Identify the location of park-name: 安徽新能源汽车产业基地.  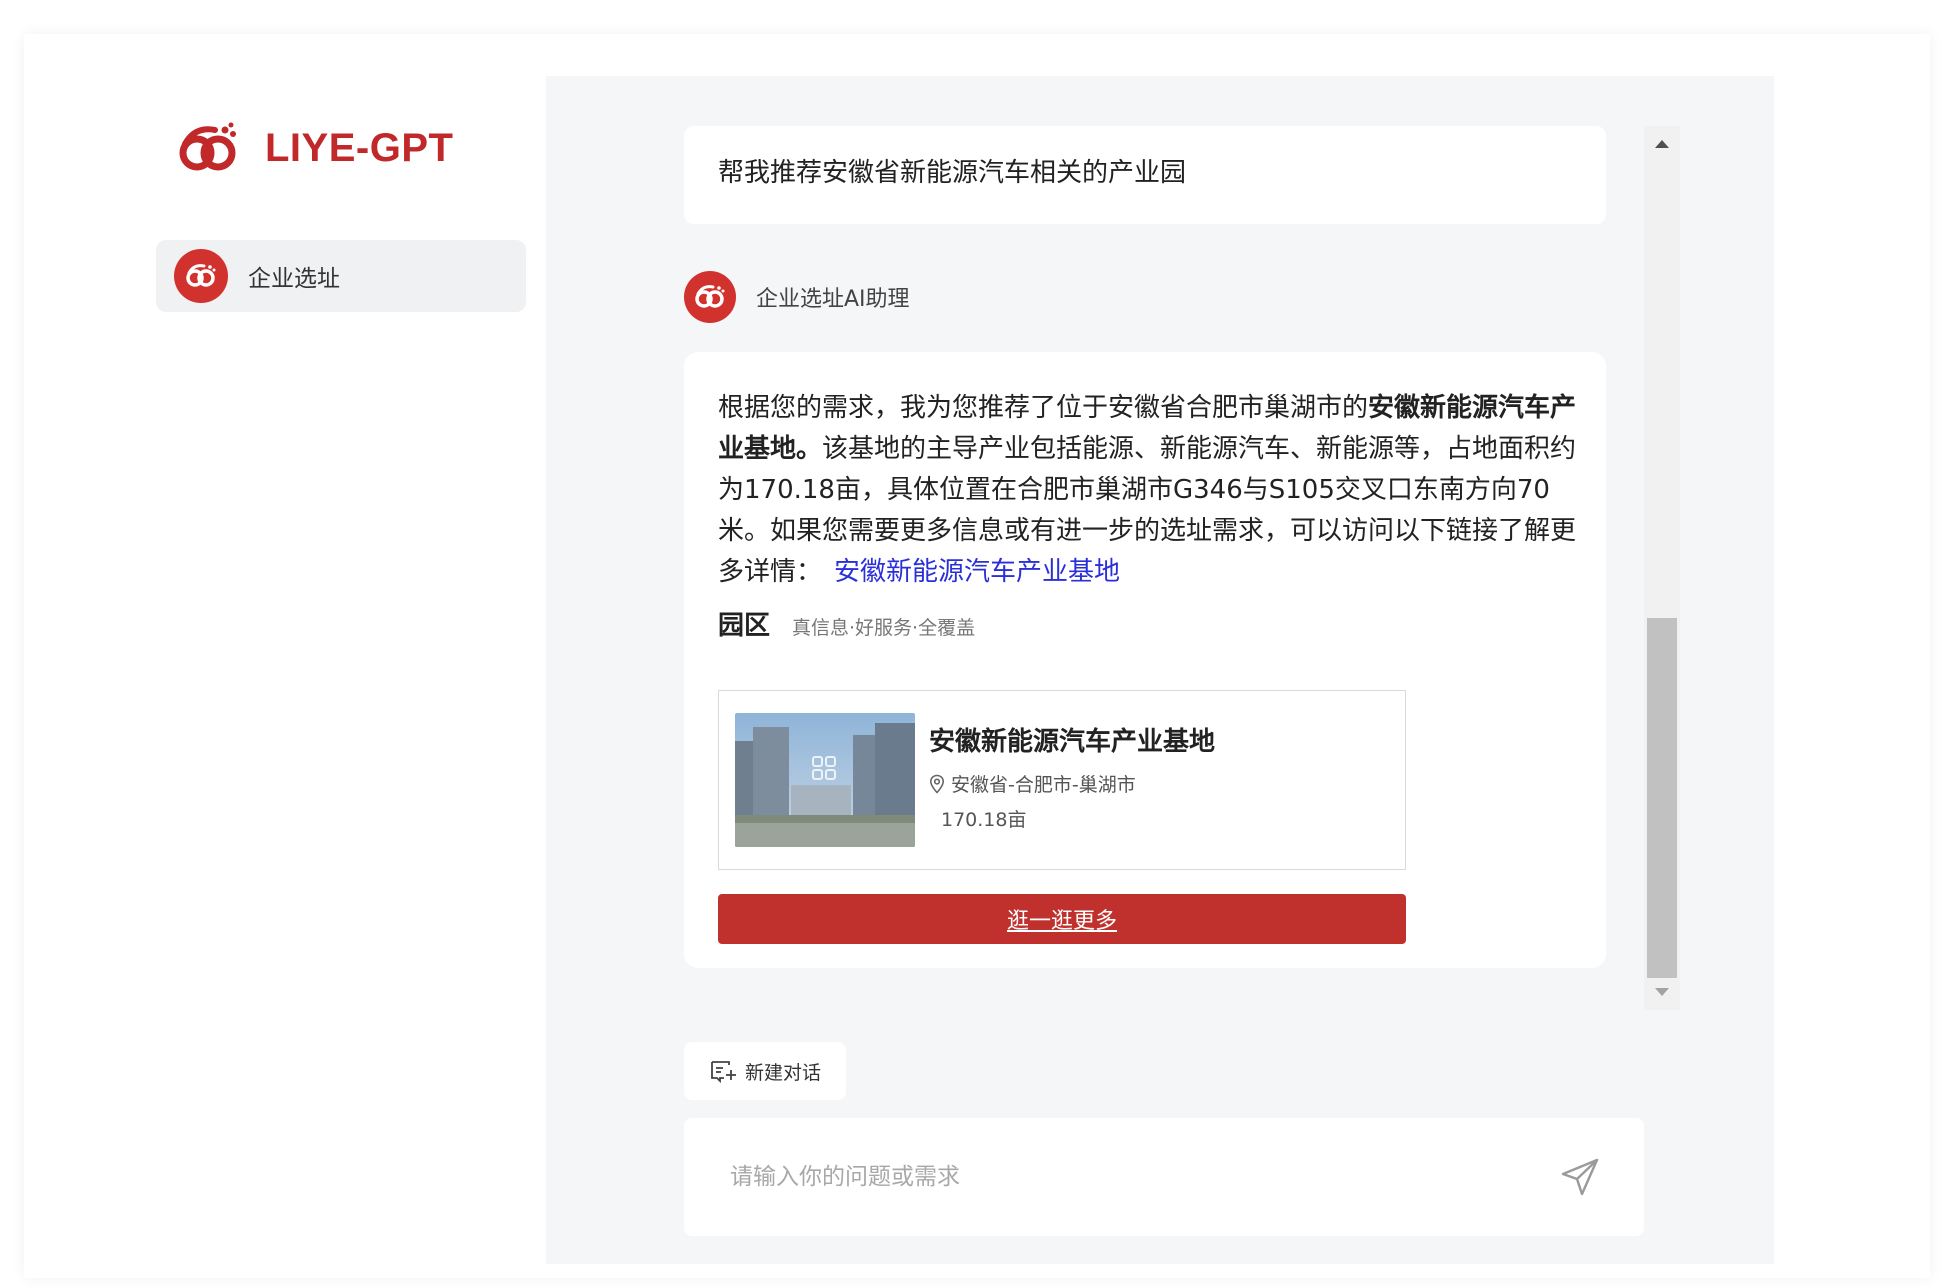
(1072, 742).